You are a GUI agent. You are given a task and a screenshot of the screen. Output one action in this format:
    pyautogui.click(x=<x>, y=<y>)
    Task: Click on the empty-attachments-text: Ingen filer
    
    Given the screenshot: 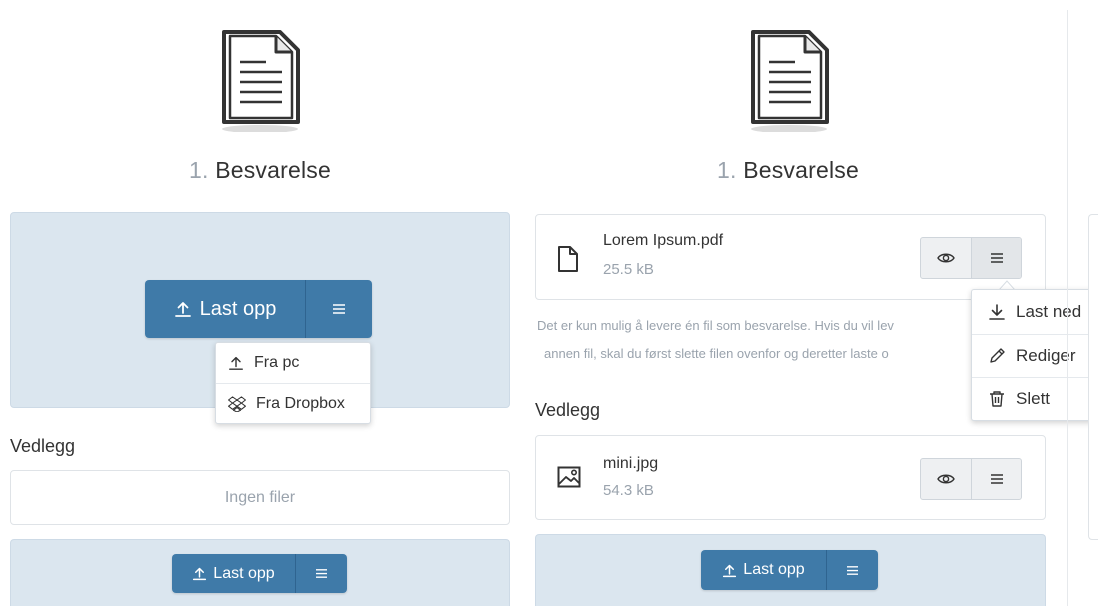 What is the action you would take?
    pyautogui.click(x=260, y=497)
    